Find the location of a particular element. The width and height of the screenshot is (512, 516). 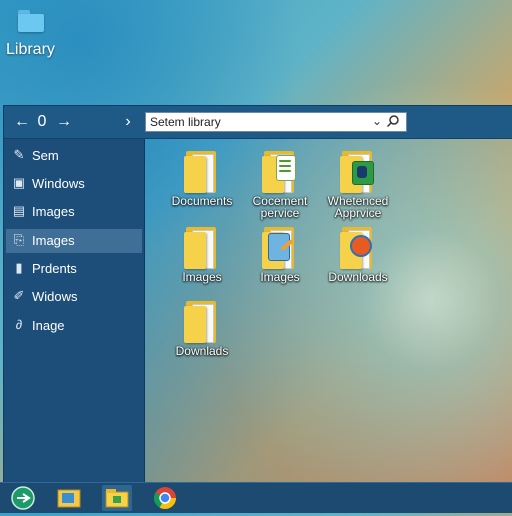

file-item-documents: Documents is located at coordinates (202, 179).